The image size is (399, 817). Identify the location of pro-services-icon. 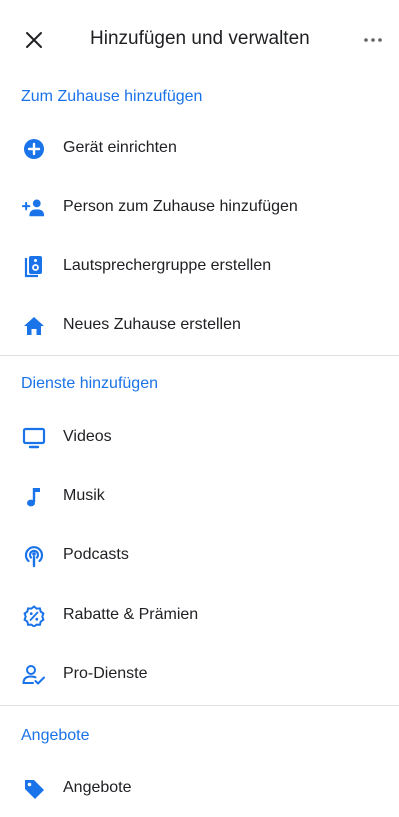
(34, 675).